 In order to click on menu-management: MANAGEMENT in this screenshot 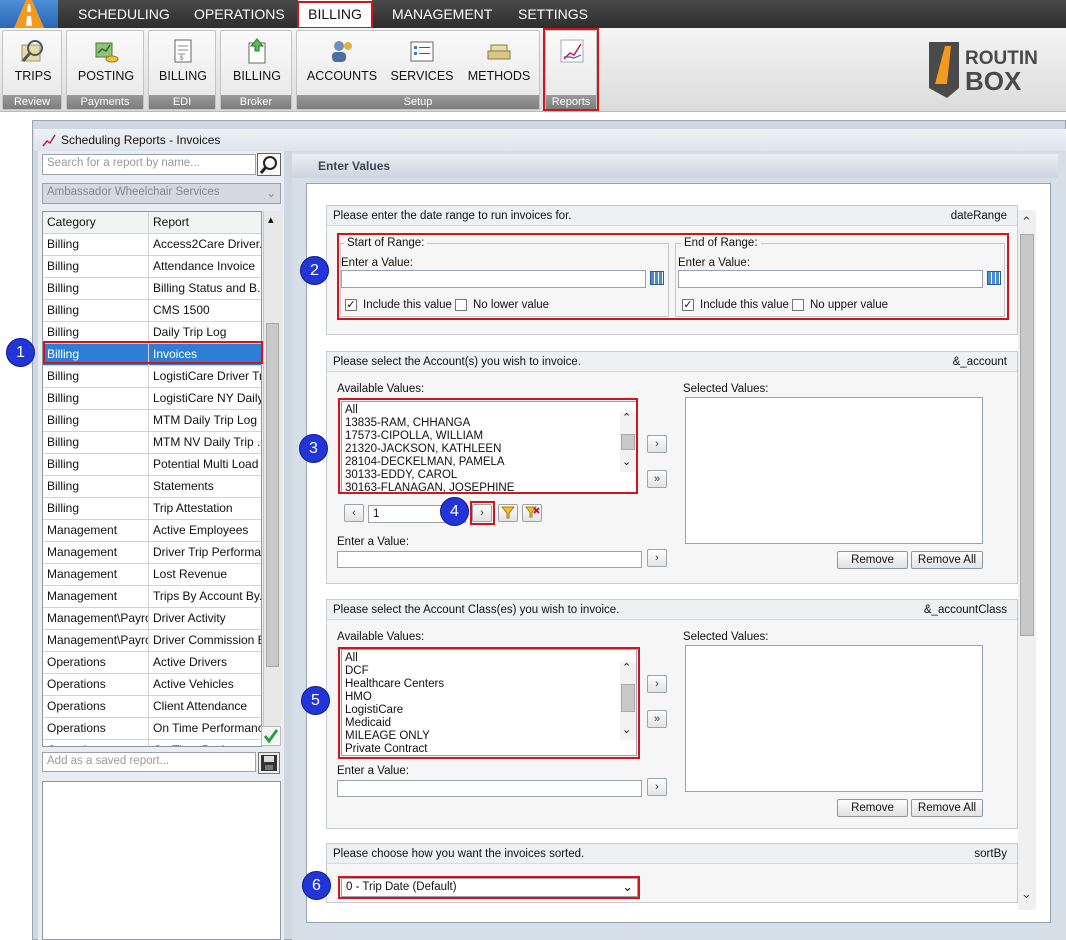, I will do `click(442, 14)`.